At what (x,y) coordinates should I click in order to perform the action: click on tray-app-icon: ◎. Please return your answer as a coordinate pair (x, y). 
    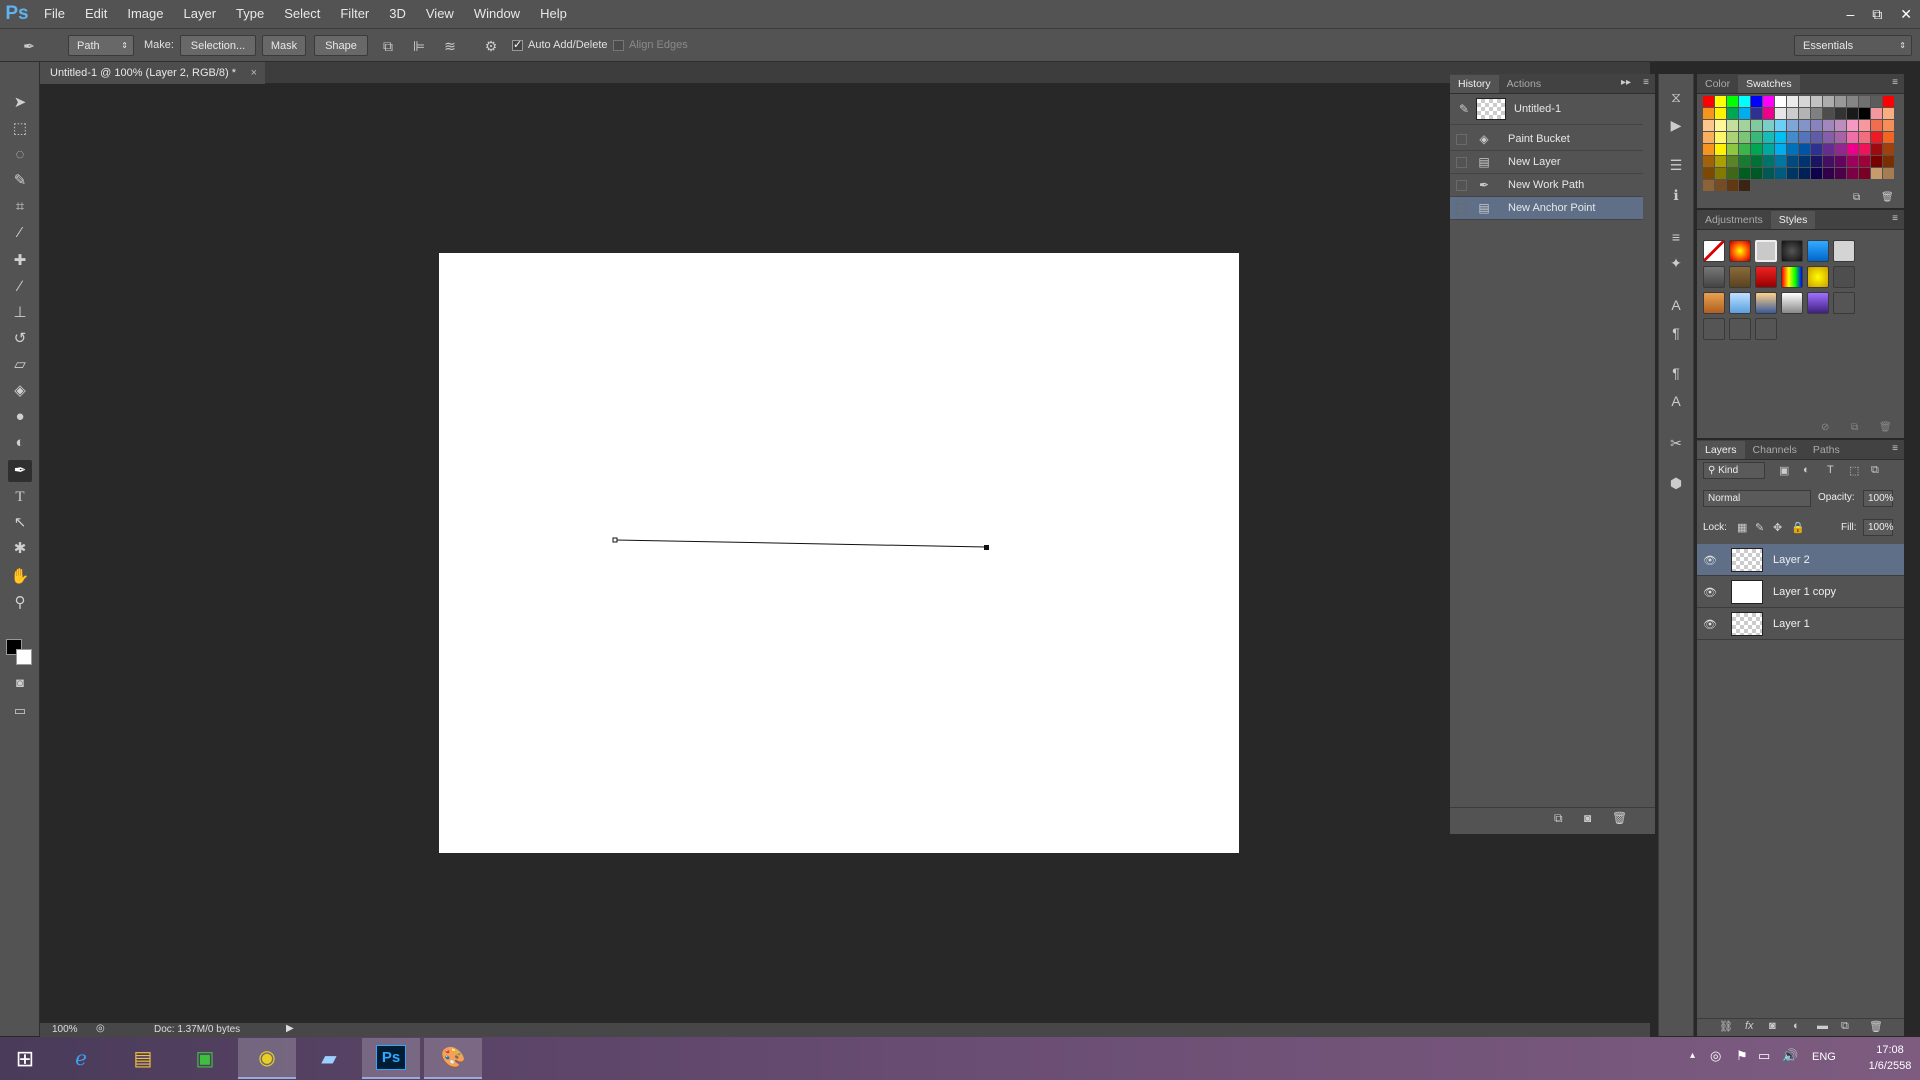
    Looking at the image, I should click on (1715, 1056).